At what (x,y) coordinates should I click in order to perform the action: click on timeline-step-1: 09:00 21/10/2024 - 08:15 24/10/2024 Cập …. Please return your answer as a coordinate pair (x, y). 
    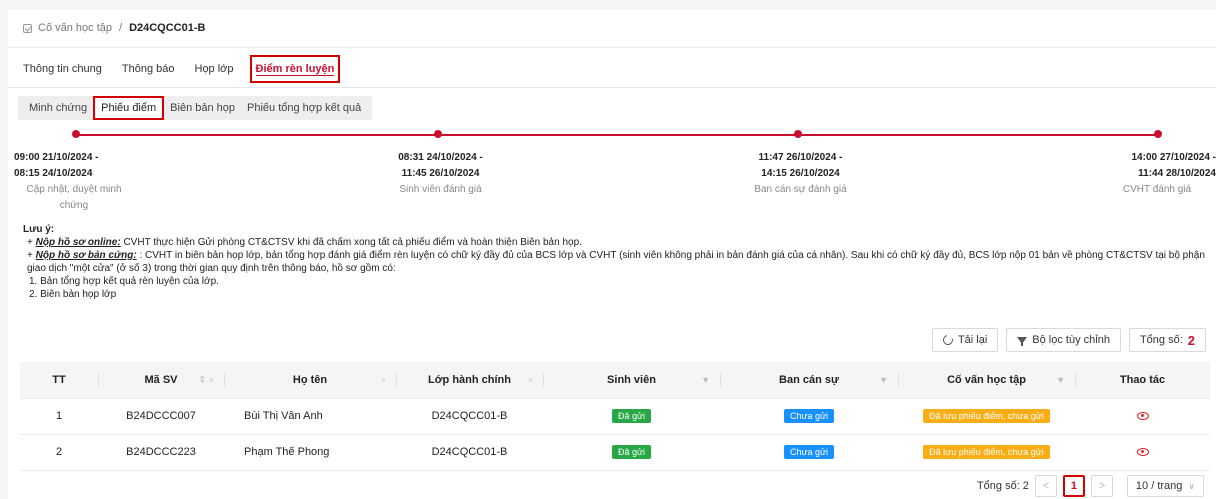
    Looking at the image, I should click on (76, 182).